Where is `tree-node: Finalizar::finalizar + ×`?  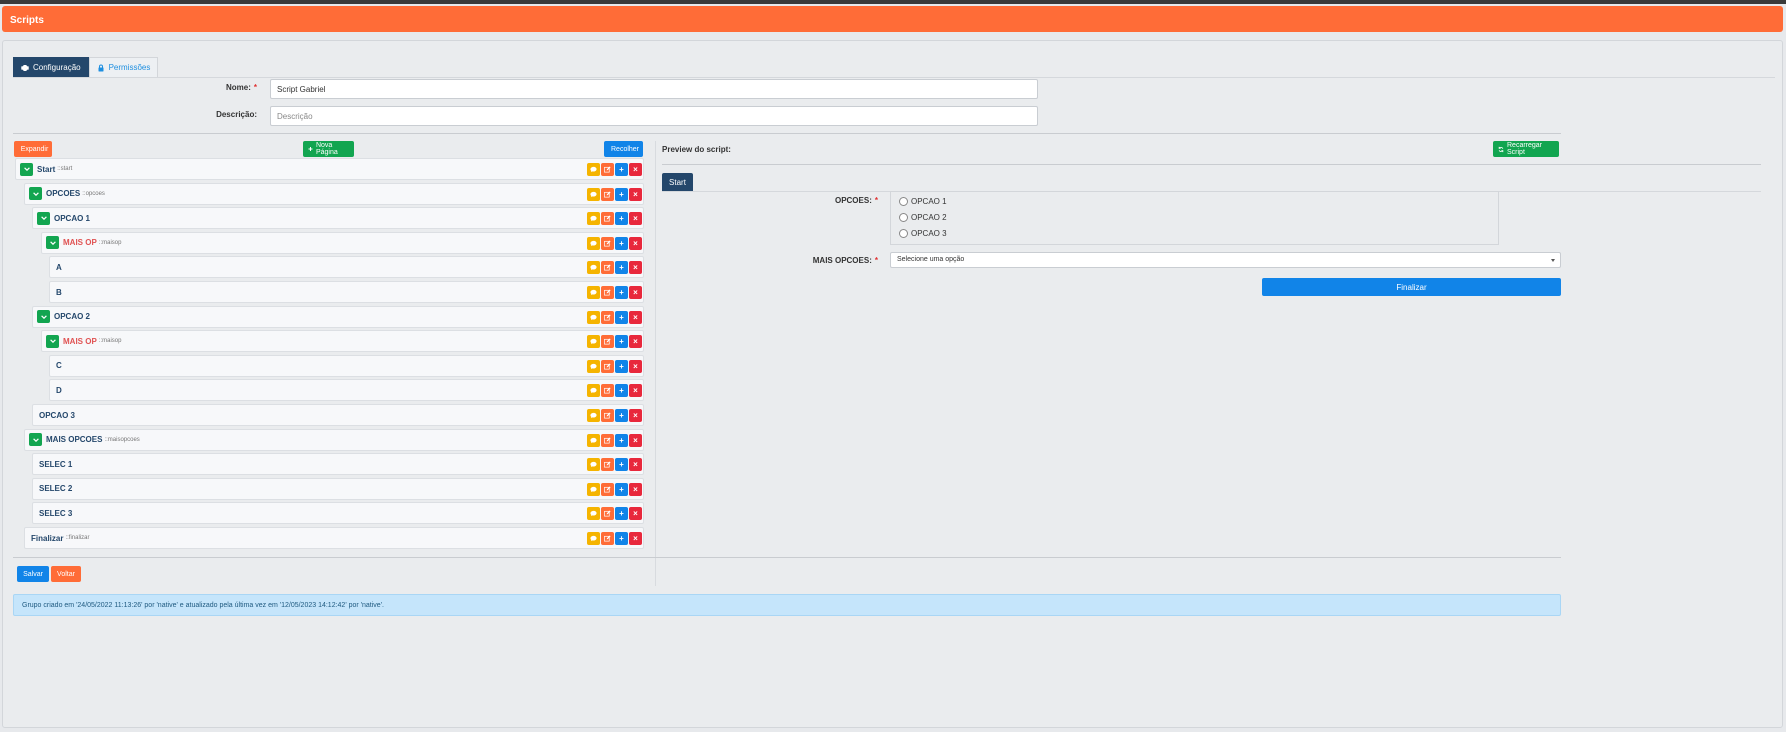
tree-node: Finalizar::finalizar + × is located at coordinates (334, 538).